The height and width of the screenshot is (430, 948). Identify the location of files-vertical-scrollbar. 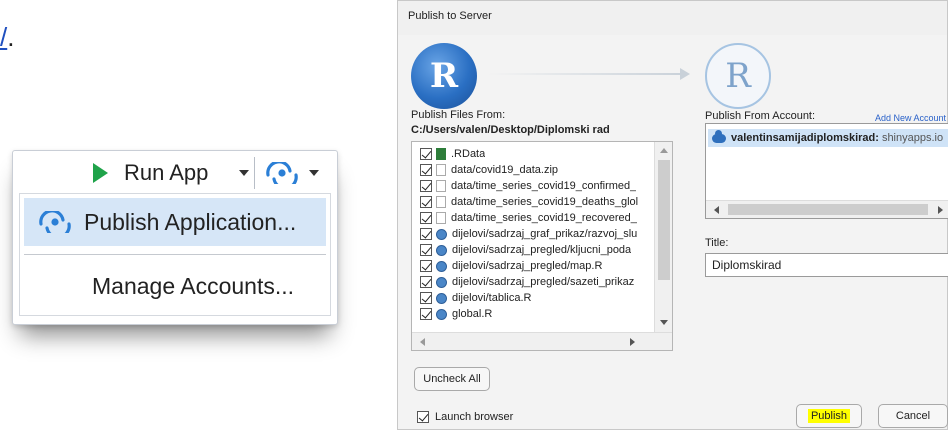
(663, 238).